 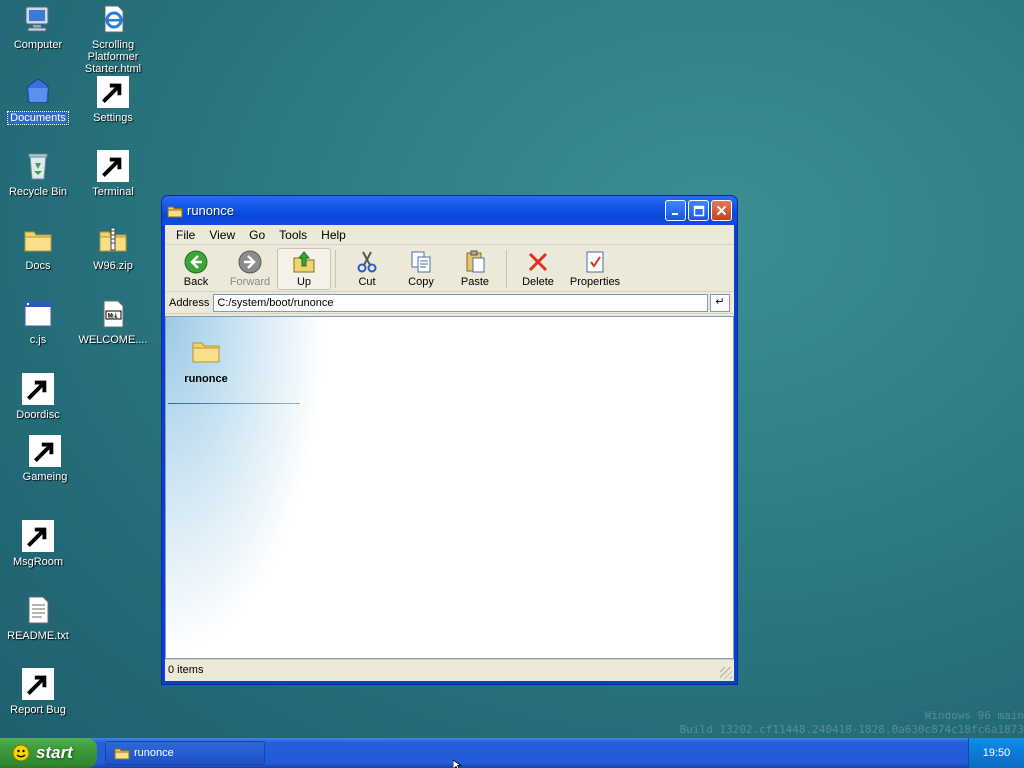 What do you see at coordinates (54, 752) in the screenshot?
I see `start-label: start` at bounding box center [54, 752].